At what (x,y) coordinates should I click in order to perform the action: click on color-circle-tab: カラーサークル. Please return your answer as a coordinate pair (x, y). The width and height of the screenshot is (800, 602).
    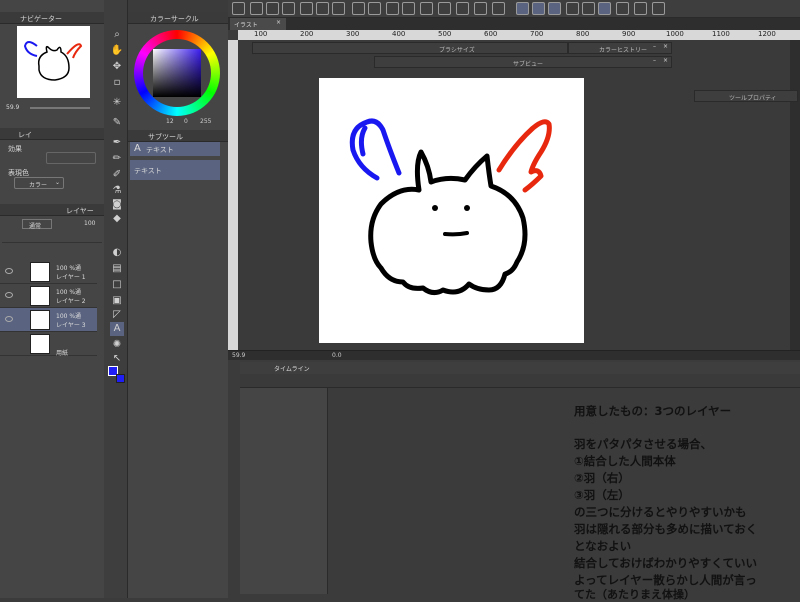
    Looking at the image, I should click on (174, 19).